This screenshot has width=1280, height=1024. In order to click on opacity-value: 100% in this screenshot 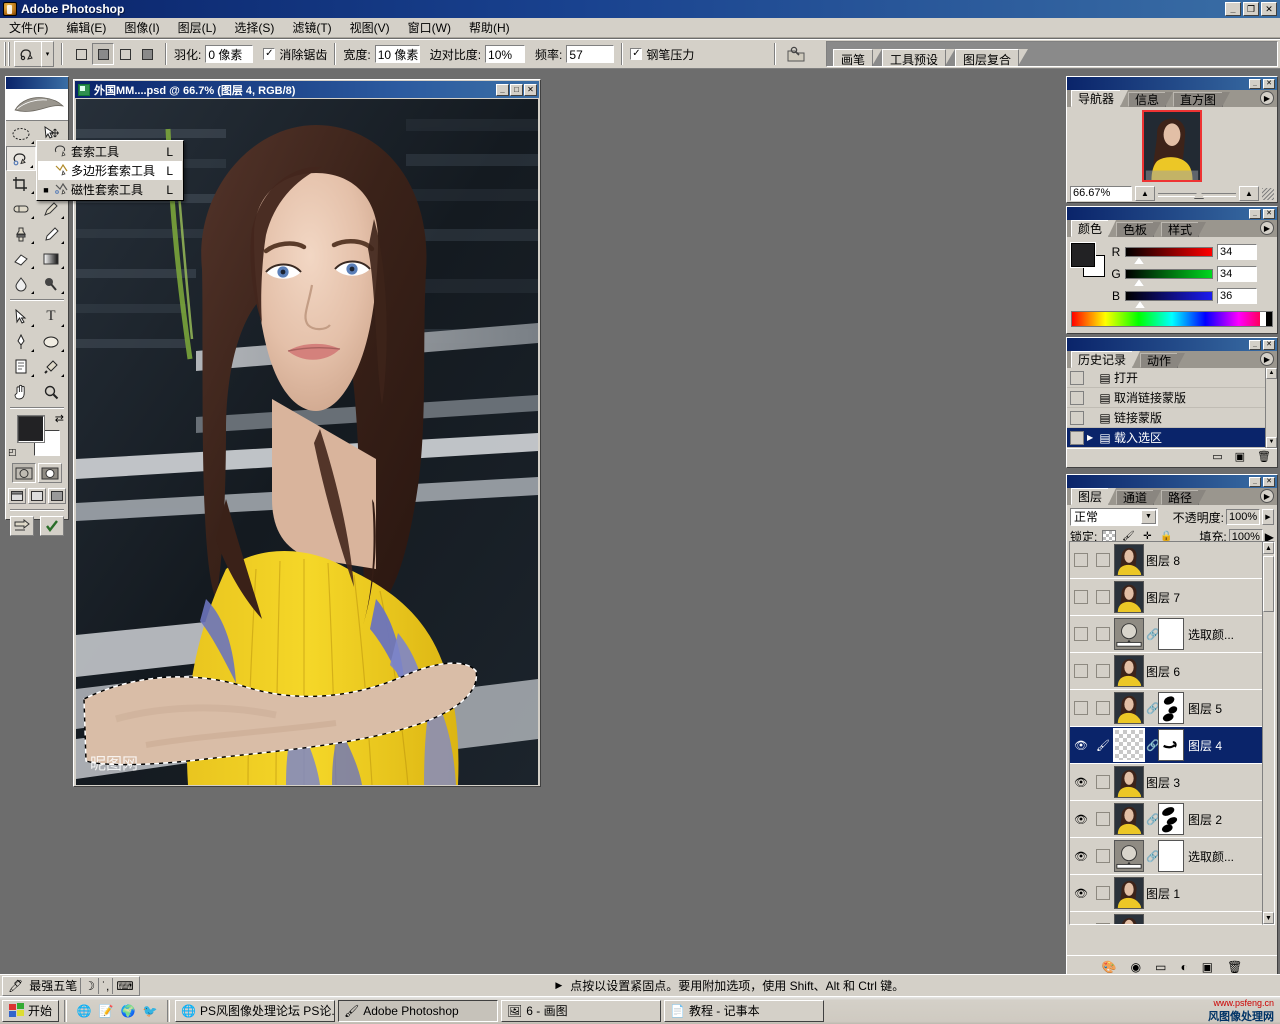, I will do `click(1243, 517)`.